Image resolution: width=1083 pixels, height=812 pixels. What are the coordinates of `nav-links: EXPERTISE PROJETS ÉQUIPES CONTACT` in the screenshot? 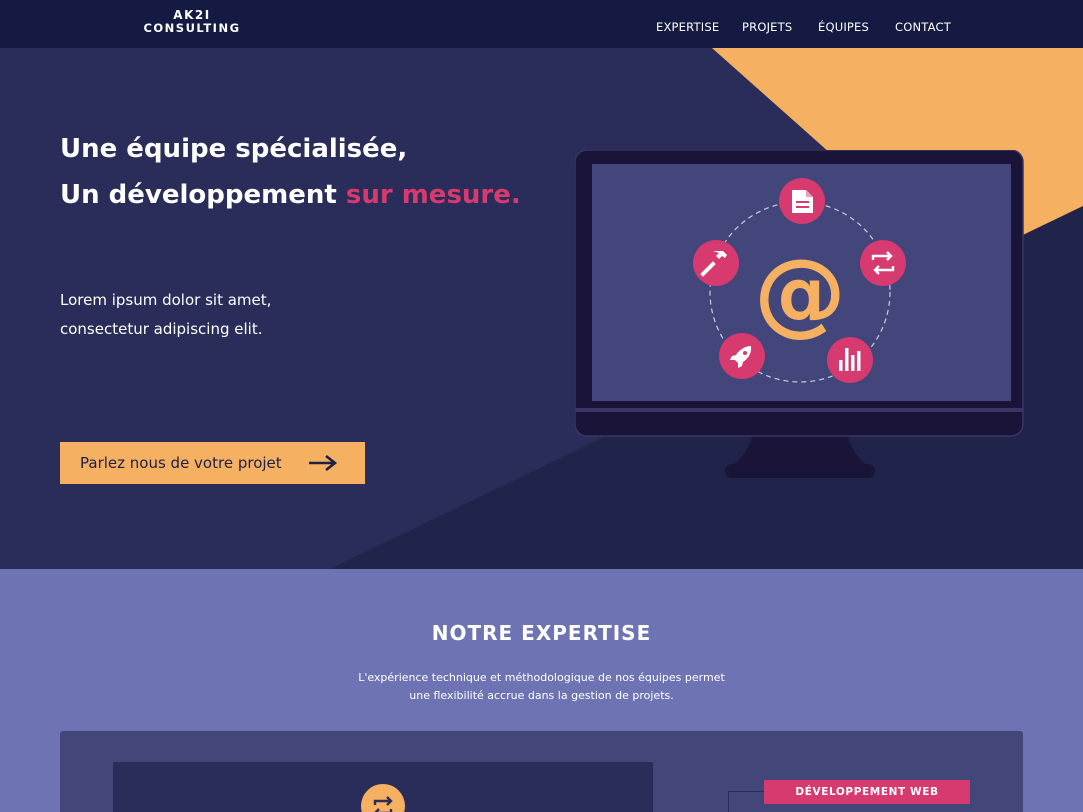 It's located at (541, 28).